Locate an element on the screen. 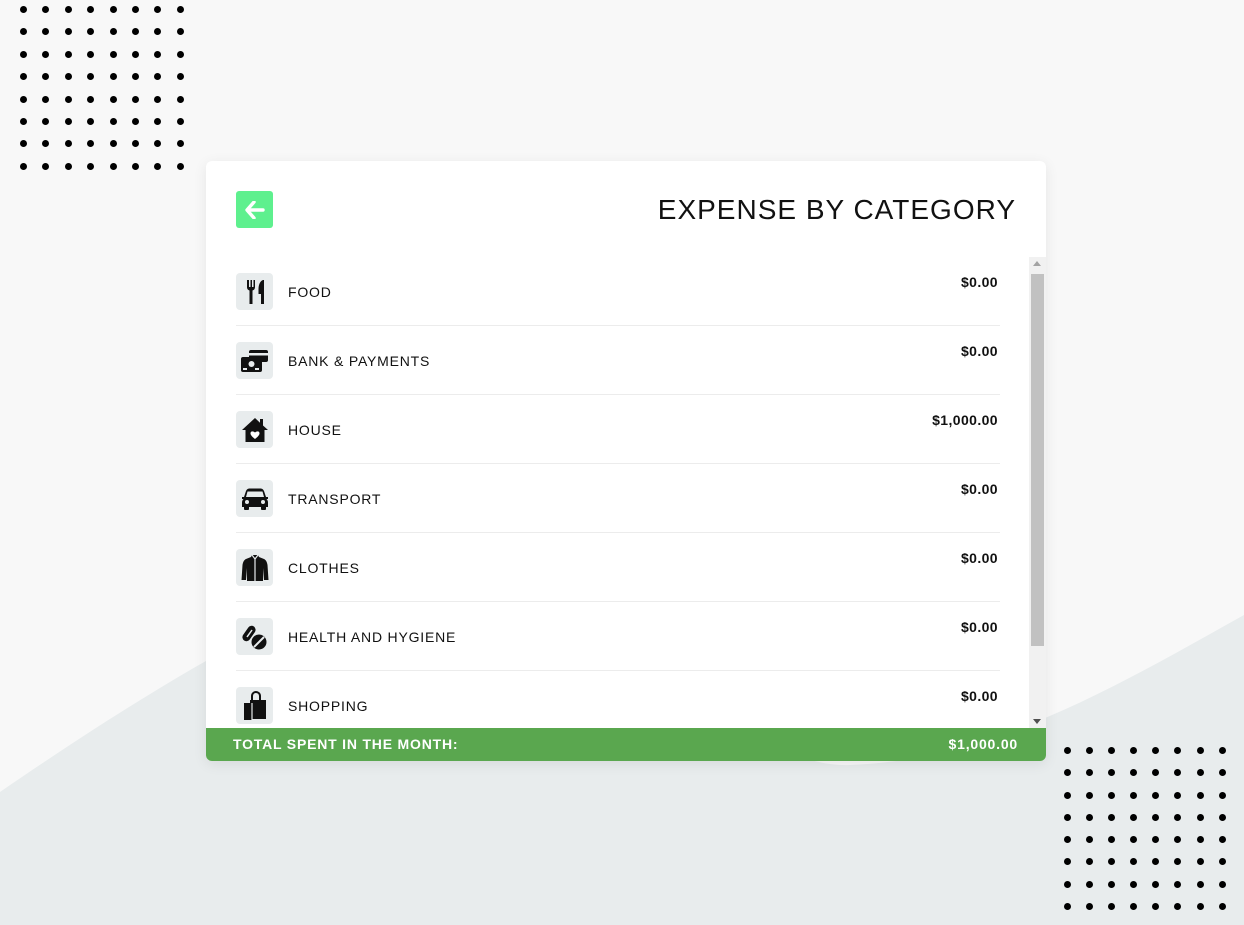 This screenshot has width=1244, height=925. category-row-clothes: CLOTHES $0.00 is located at coordinates (618, 567).